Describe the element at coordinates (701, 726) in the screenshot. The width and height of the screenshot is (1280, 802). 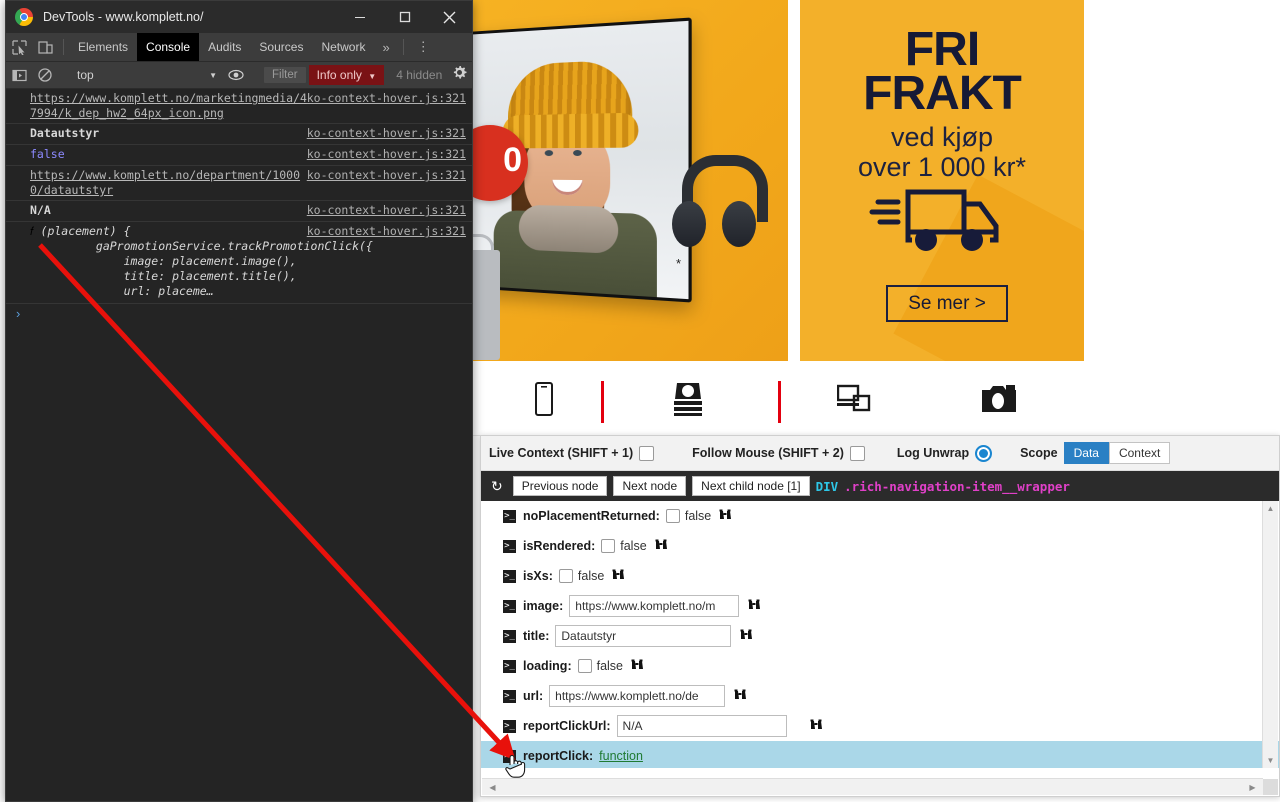
I see `property-input: N/A` at that location.